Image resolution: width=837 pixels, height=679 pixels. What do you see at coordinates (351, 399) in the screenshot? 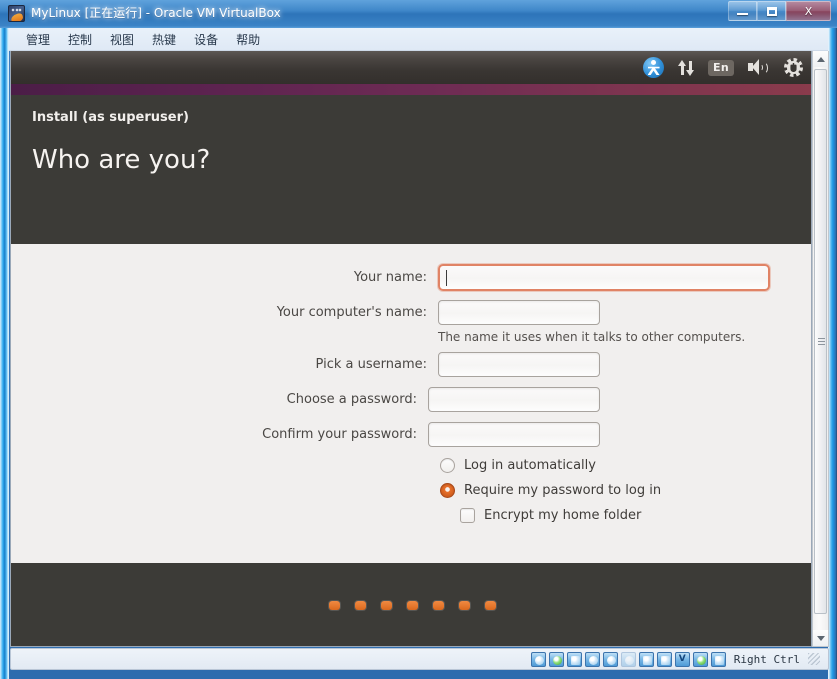
I see `label-password: Choose a password:` at bounding box center [351, 399].